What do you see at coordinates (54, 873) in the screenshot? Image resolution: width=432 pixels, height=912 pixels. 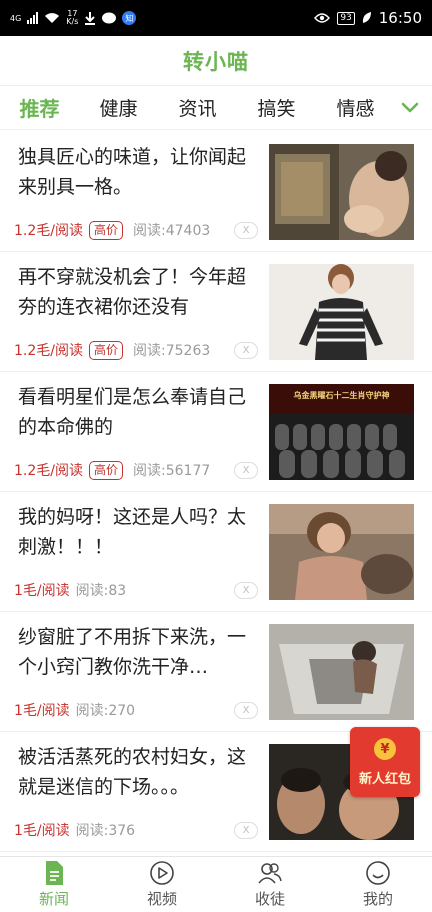 I see `news-icon` at bounding box center [54, 873].